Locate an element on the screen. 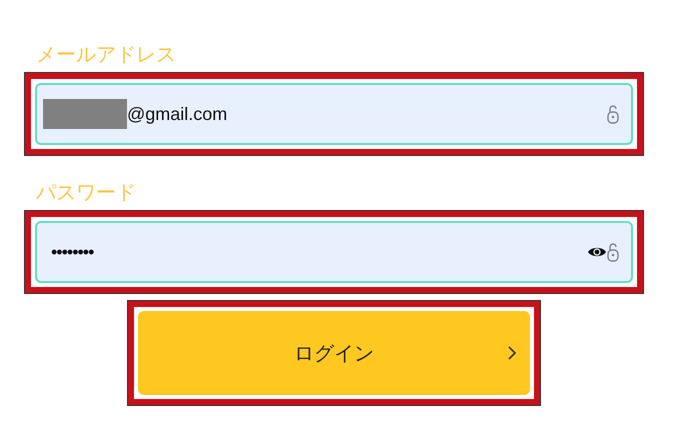 This screenshot has height=440, width=674. field-label: メールアドレス is located at coordinates (106, 54).